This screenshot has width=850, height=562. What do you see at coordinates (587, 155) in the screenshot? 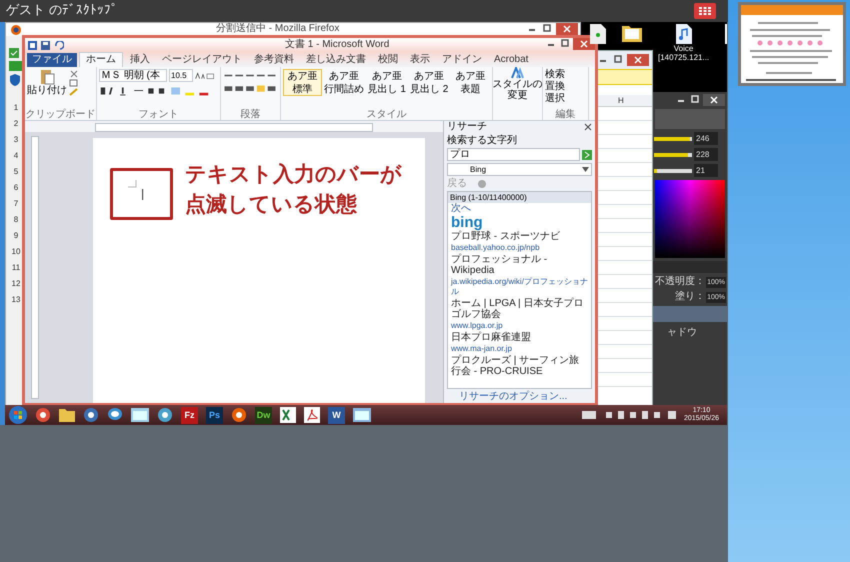
I see `go-icon` at bounding box center [587, 155].